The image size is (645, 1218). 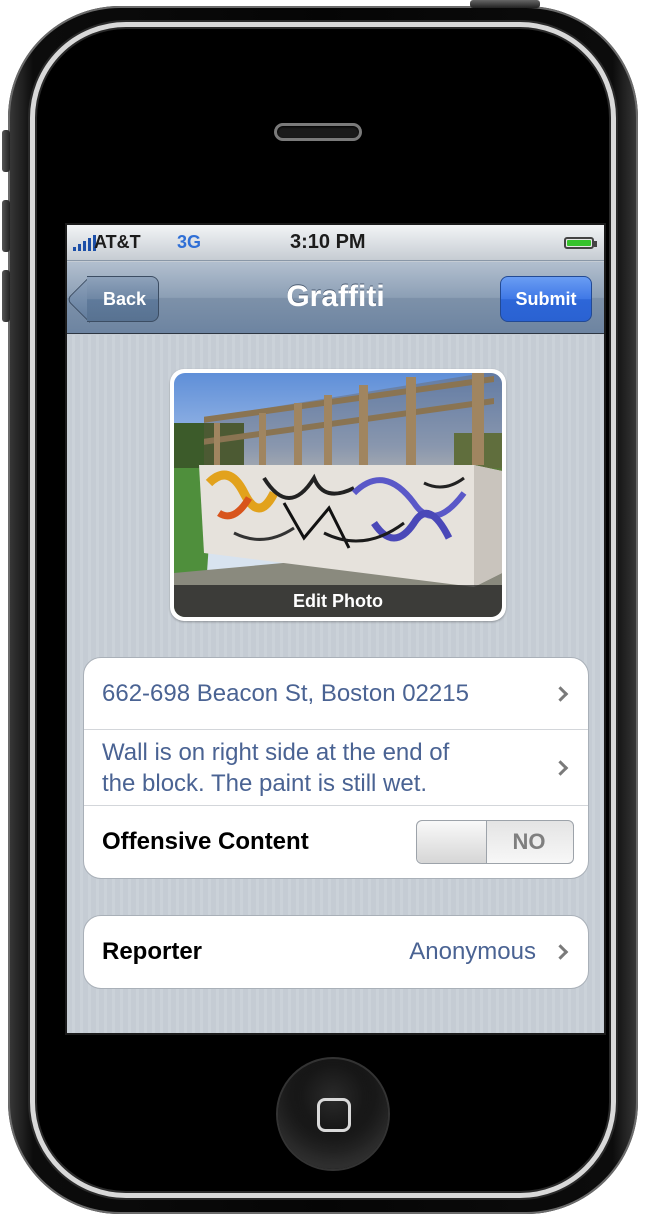 I want to click on graffiti-photo-illustration, so click(x=338, y=495).